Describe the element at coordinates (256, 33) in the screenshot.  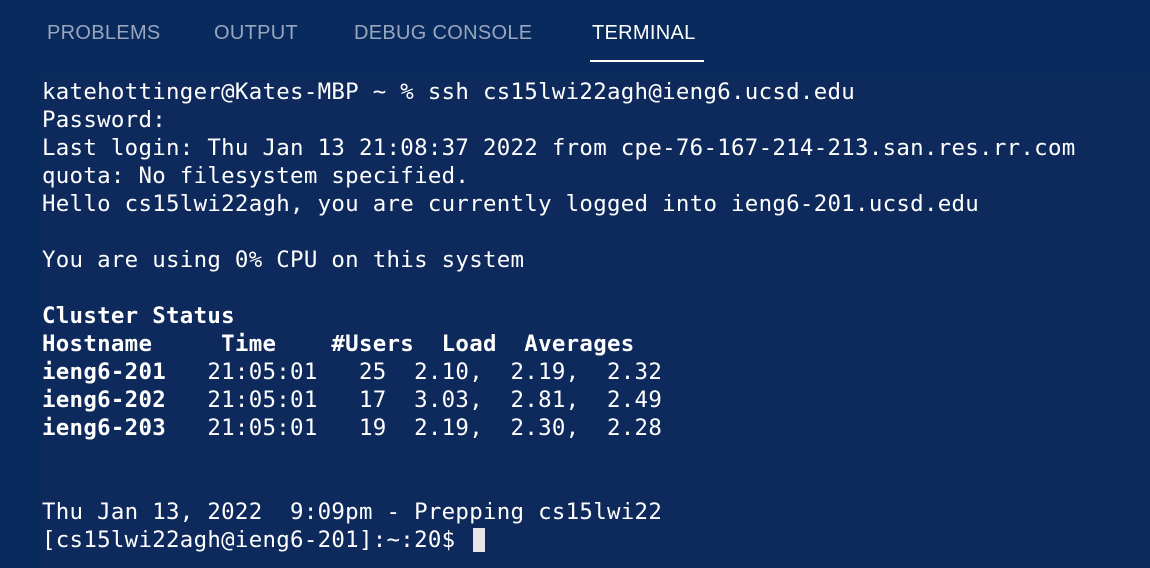
I see `tab-output: OUTPUT` at that location.